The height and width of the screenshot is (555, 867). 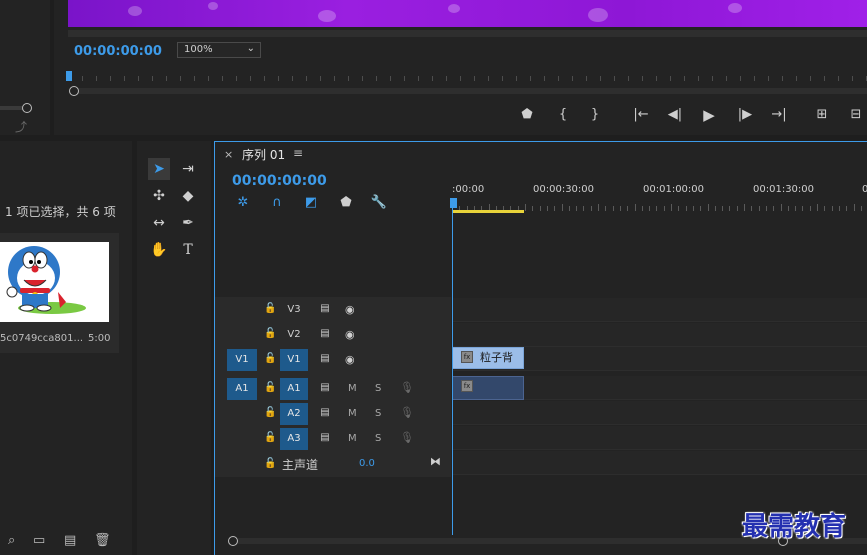 I want to click on track-select-tool-icon: ⇥, so click(x=188, y=169).